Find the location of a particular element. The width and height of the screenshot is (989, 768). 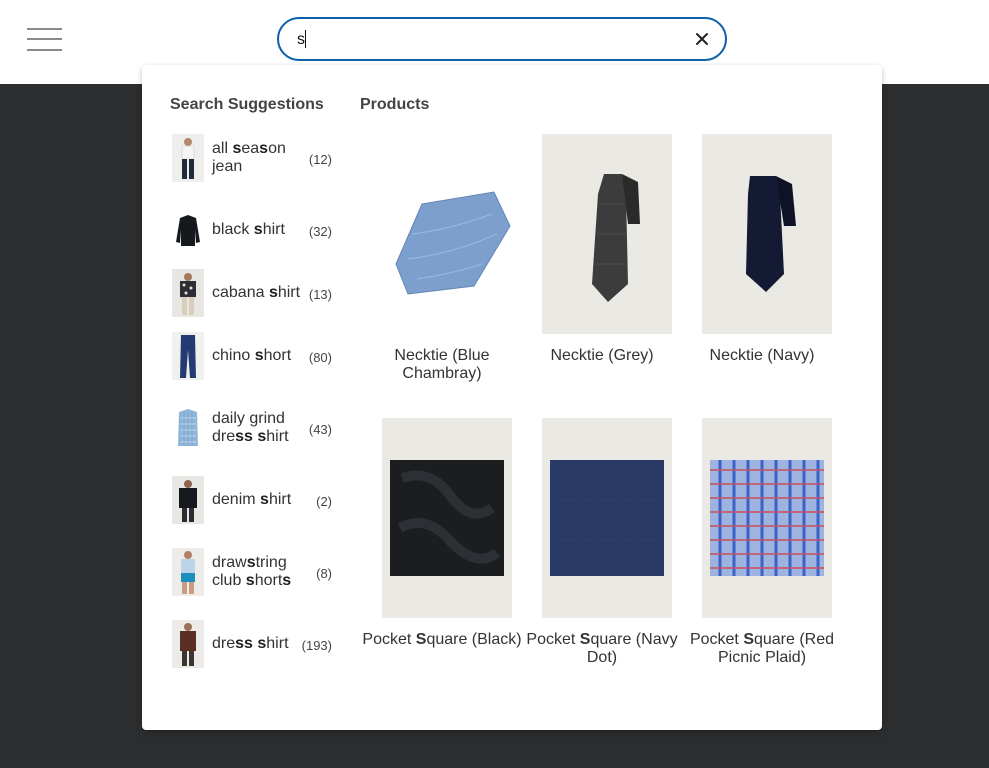

suggestion-label: dress shirt is located at coordinates (250, 643).